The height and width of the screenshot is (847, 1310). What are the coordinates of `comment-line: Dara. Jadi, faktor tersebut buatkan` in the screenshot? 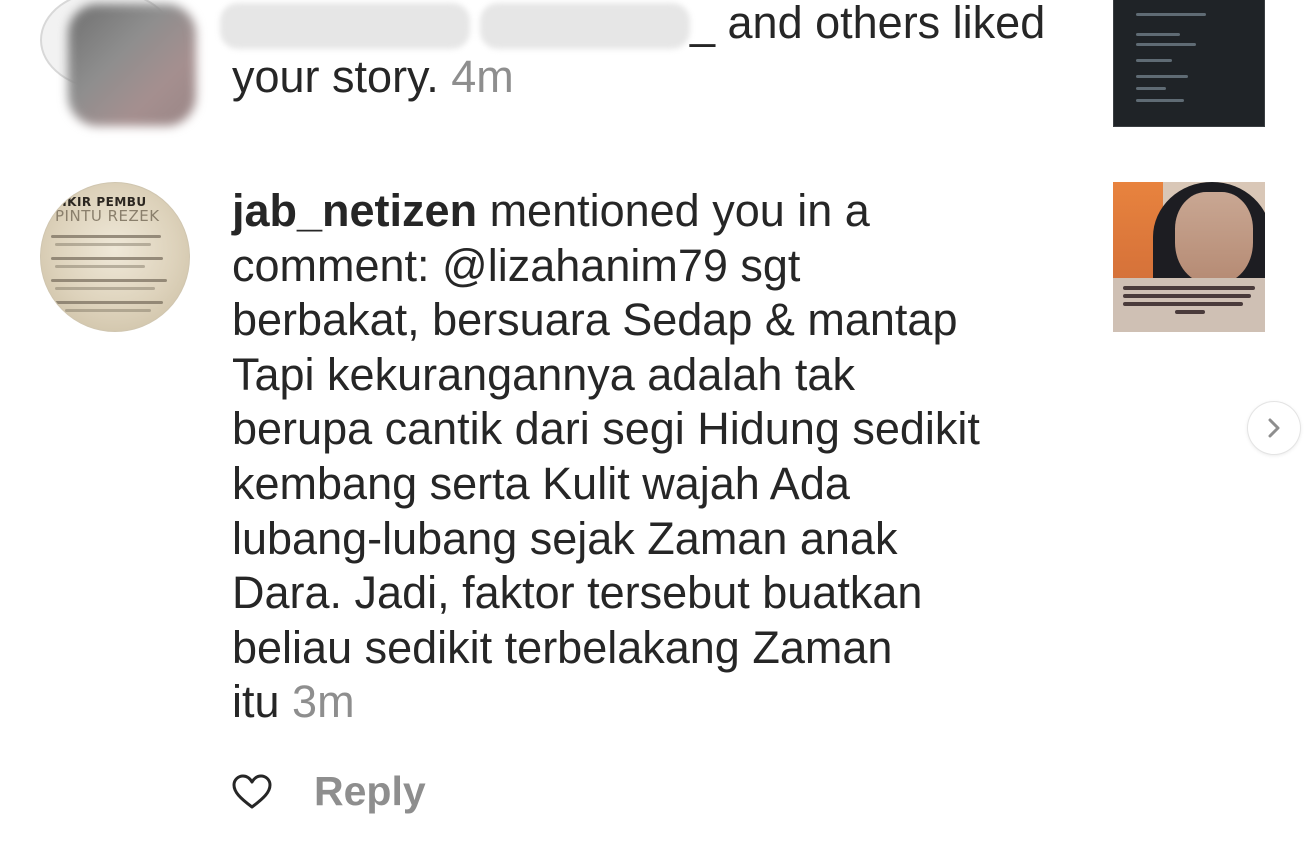 It's located at (577, 593).